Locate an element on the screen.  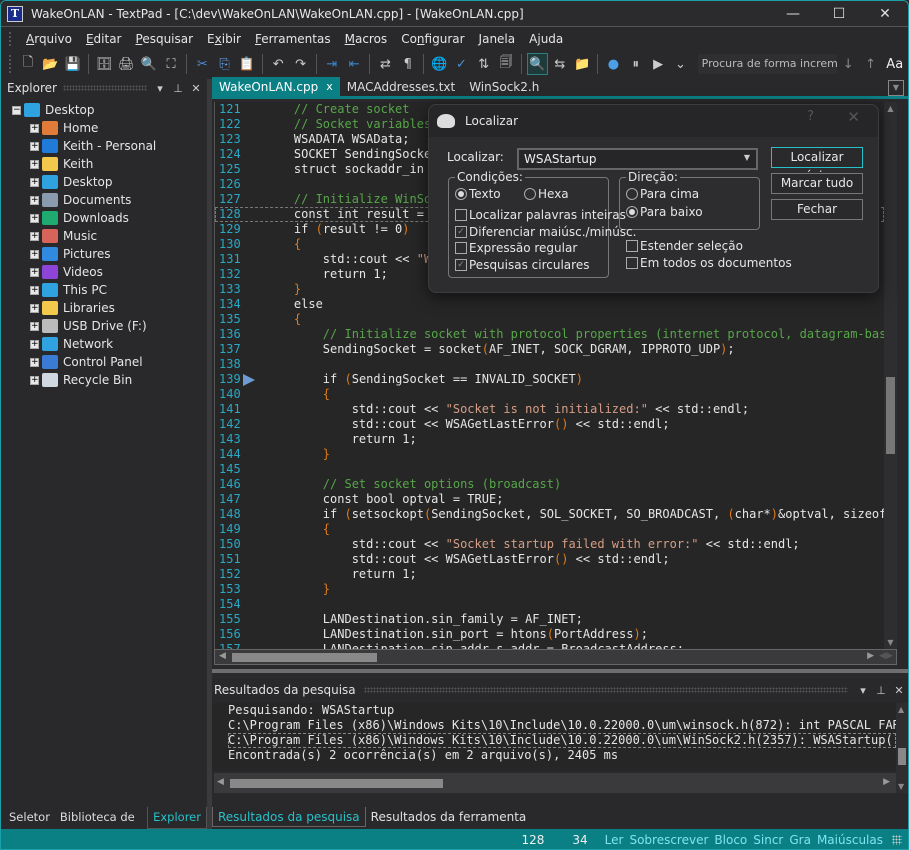
tab-close-icon: x is located at coordinates (329, 86).